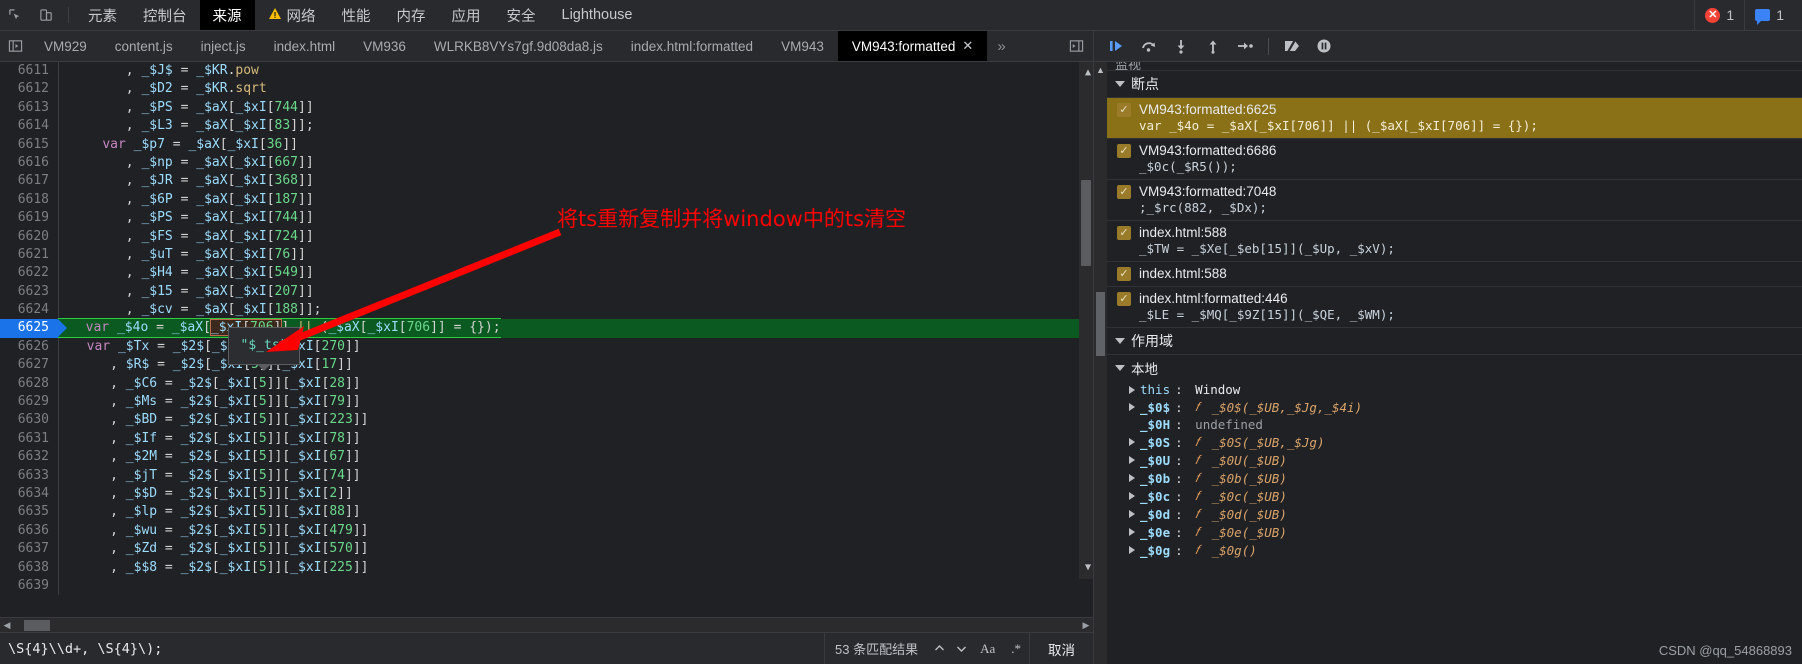 Image resolution: width=1802 pixels, height=664 pixels. What do you see at coordinates (1454, 478) in the screenshot?
I see `scope-variable-row: _$0b: 𝑓 _$0b(_$UB)` at bounding box center [1454, 478].